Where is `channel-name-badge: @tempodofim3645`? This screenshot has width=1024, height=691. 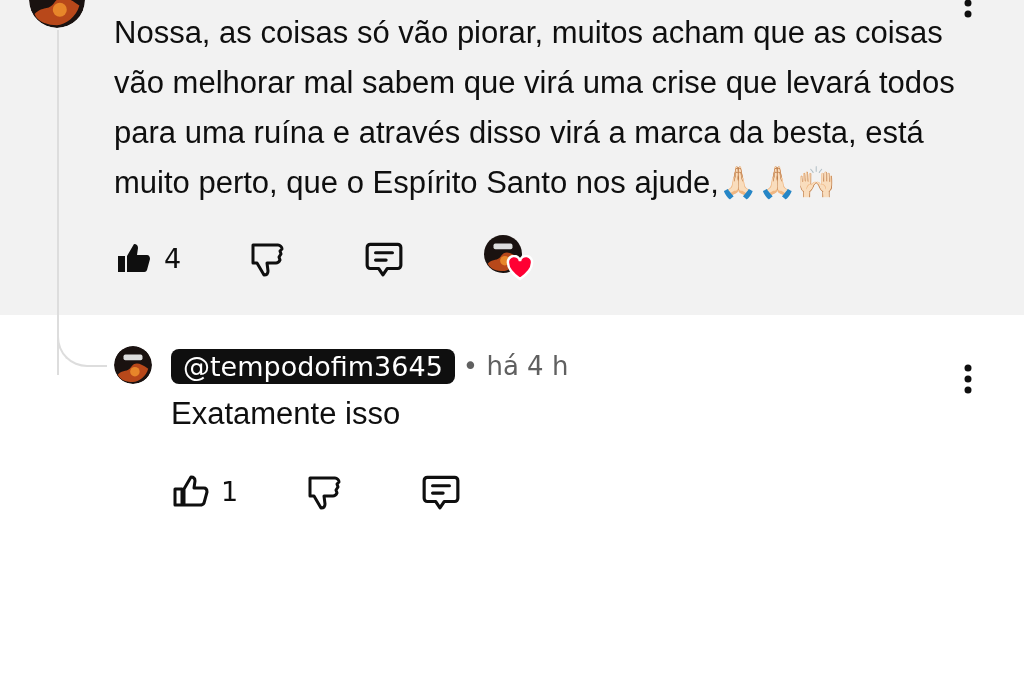 channel-name-badge: @tempodofim3645 is located at coordinates (313, 366).